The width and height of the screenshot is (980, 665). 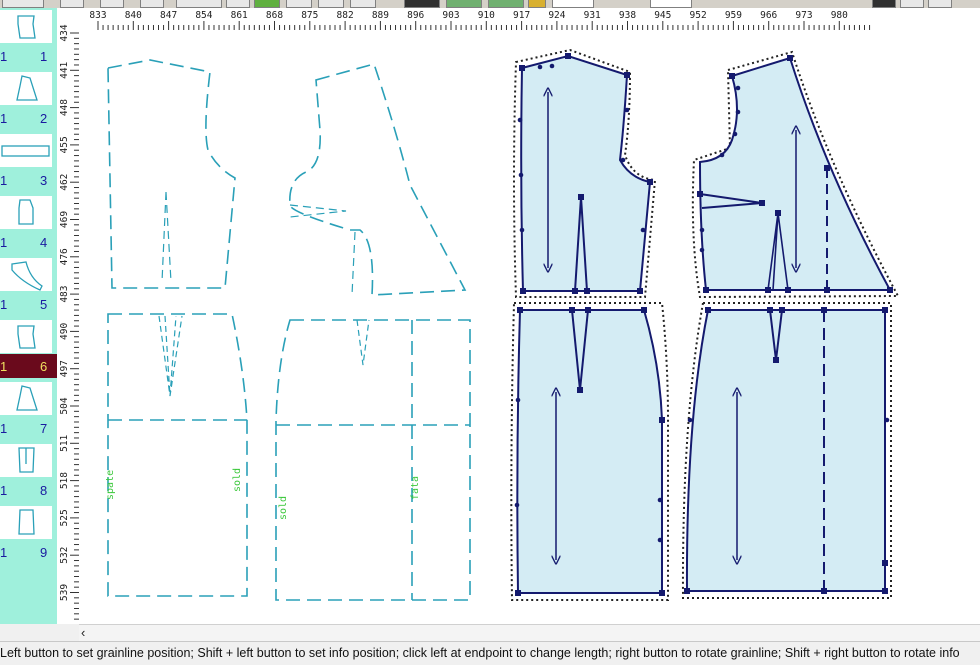 I want to click on piece-label-spate: spate, so click(x=110, y=485).